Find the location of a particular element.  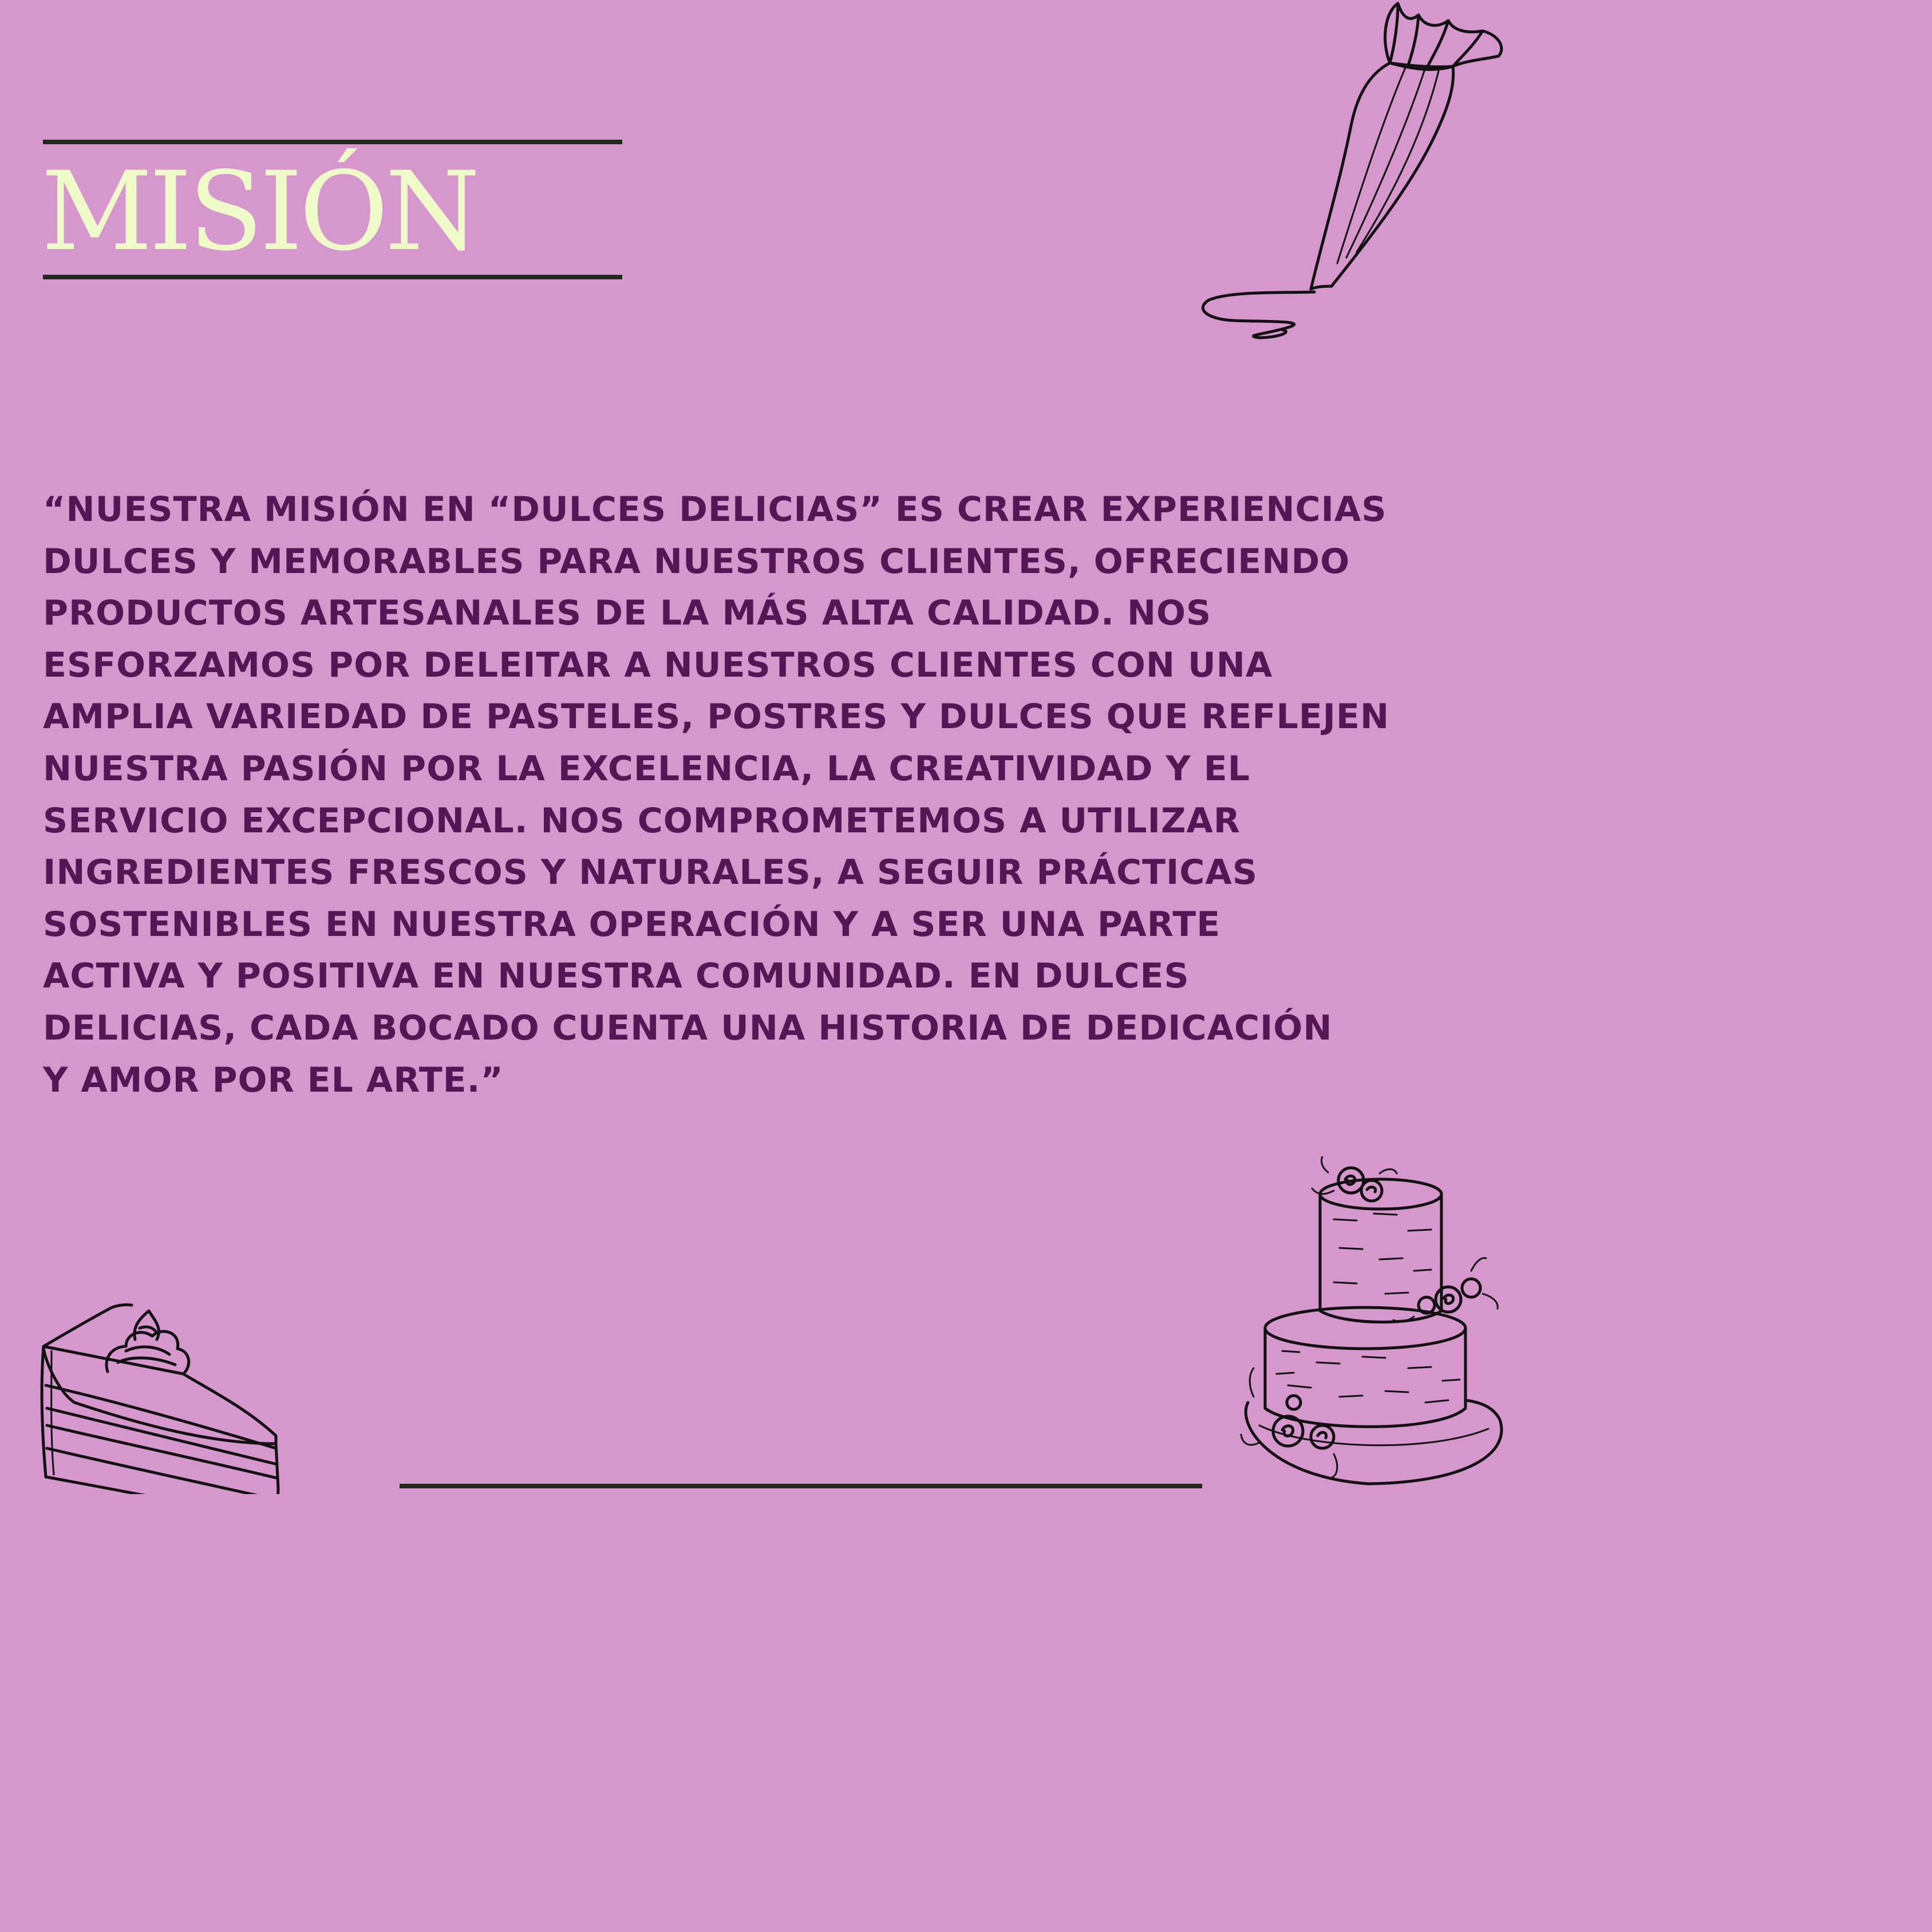

mission-line: y amor por el arte.” is located at coordinates (273, 1080).